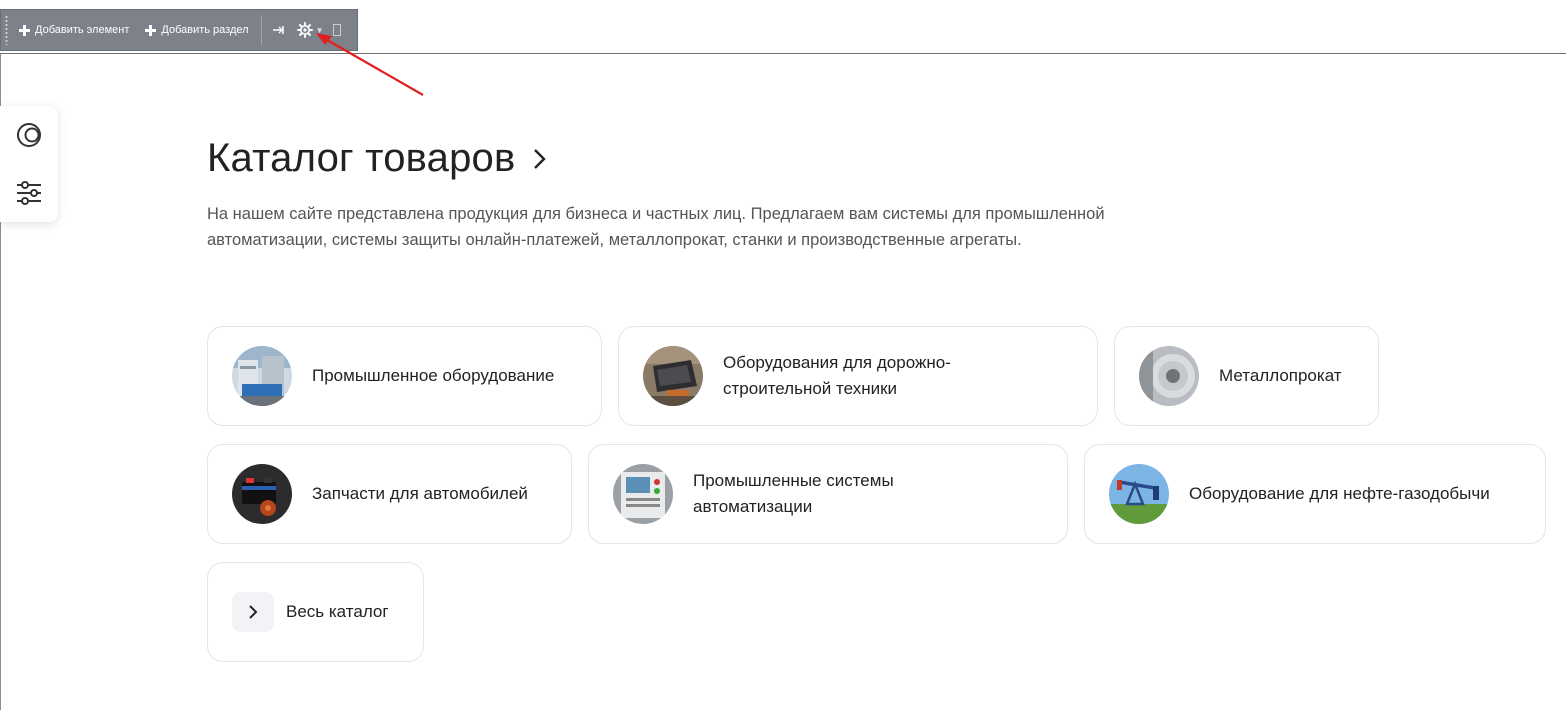 Image resolution: width=1566 pixels, height=710 pixels. What do you see at coordinates (262, 376) in the screenshot?
I see `industrial-equipment-thumb` at bounding box center [262, 376].